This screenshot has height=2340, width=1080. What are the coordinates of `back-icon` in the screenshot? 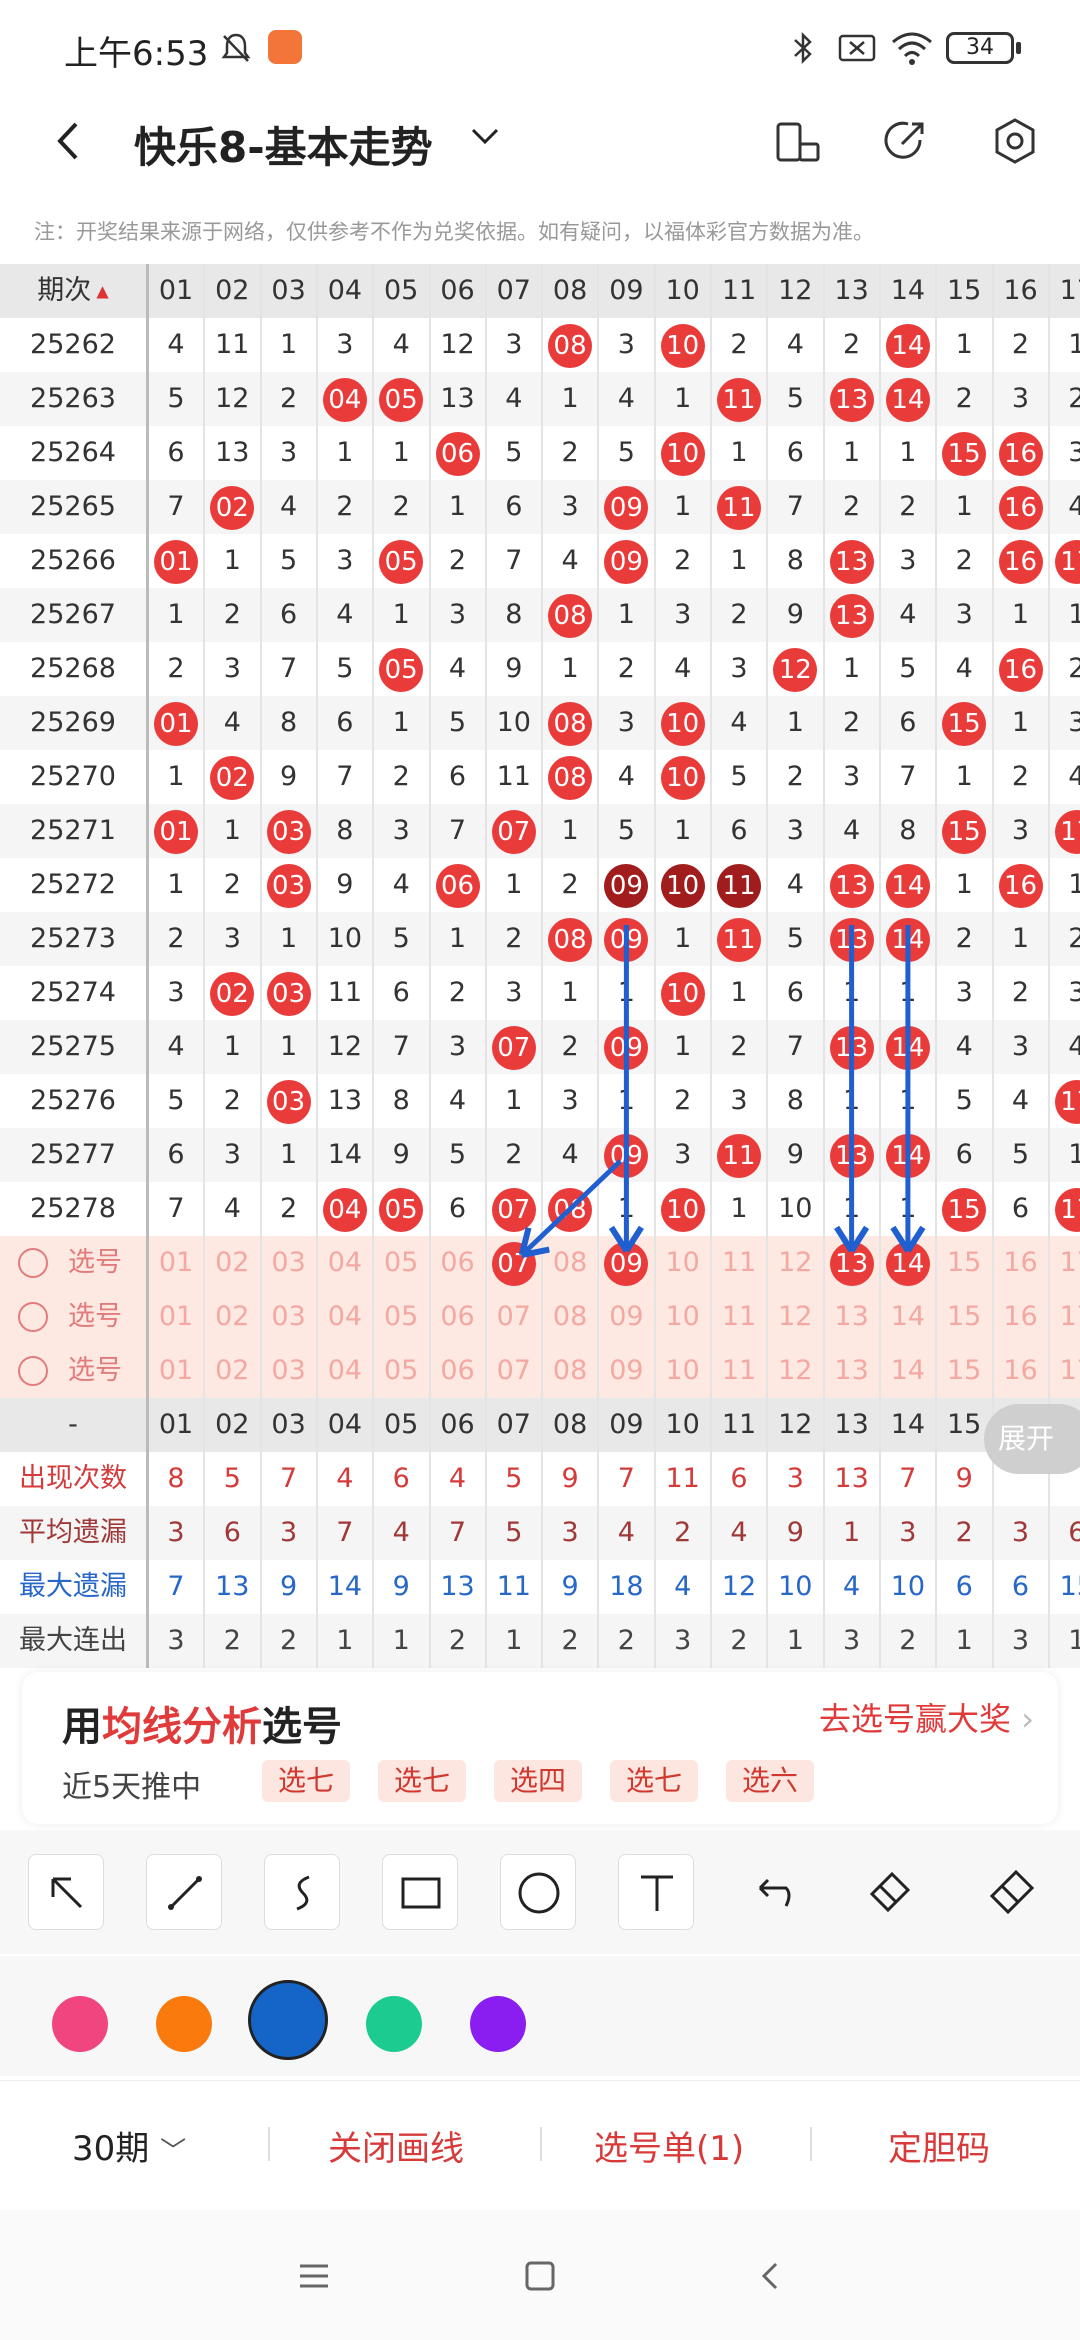 It's located at (770, 2276).